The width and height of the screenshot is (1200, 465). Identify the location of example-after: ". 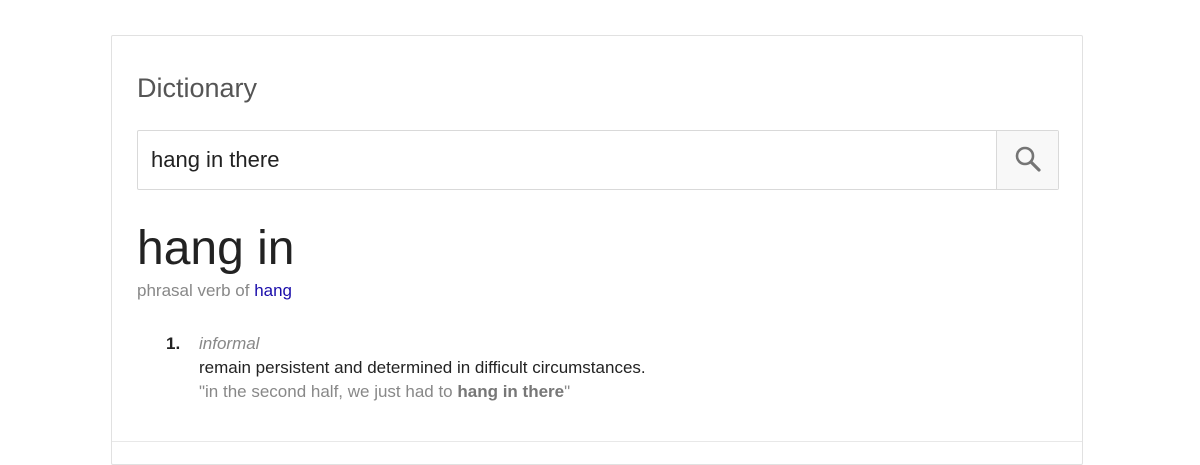
(567, 391).